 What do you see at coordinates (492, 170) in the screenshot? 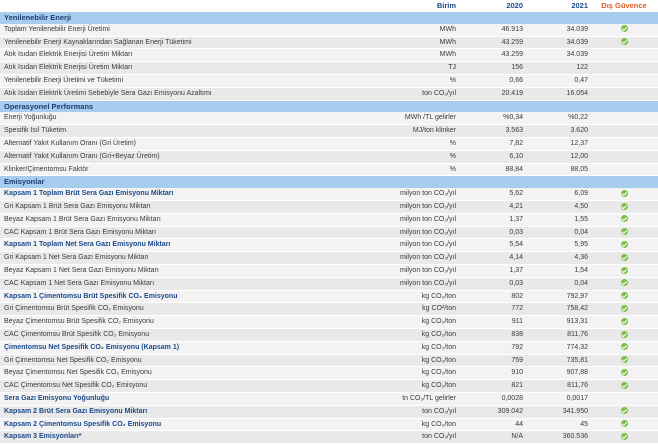
I see `row-value-2020: 88,84` at bounding box center [492, 170].